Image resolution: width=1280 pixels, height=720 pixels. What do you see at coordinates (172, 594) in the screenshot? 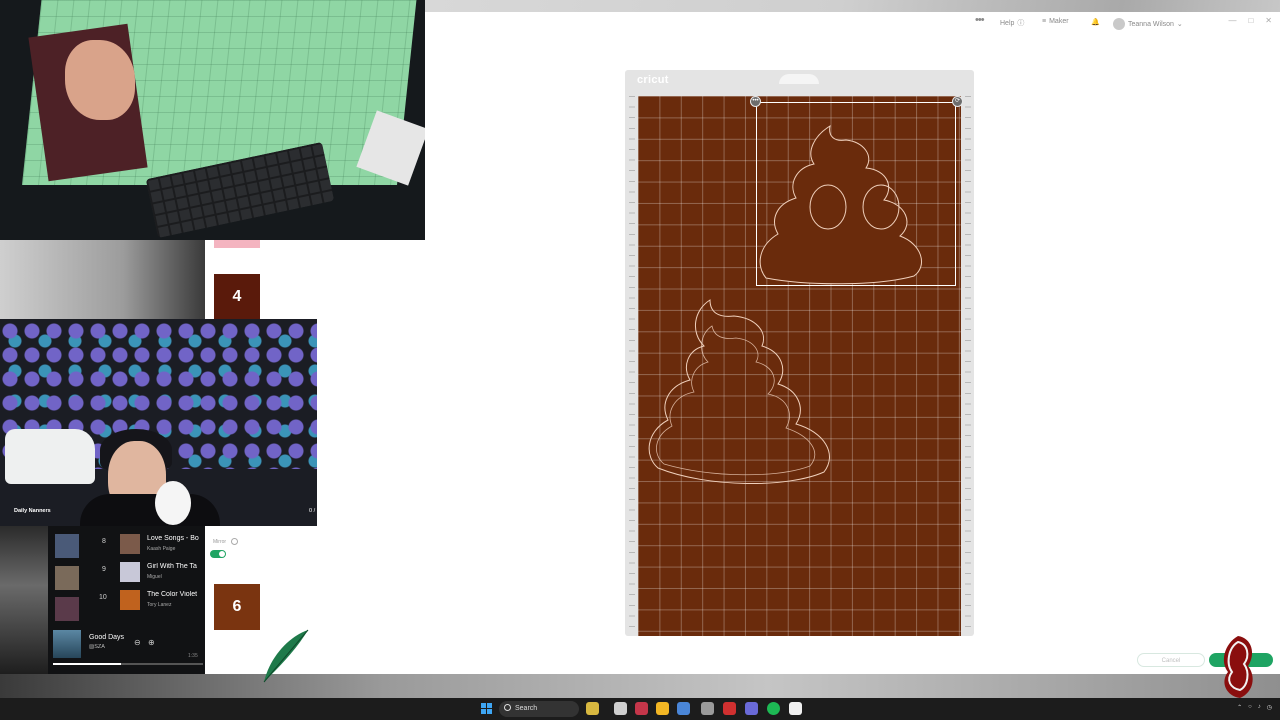
I see `track-title: The Color Violet` at bounding box center [172, 594].